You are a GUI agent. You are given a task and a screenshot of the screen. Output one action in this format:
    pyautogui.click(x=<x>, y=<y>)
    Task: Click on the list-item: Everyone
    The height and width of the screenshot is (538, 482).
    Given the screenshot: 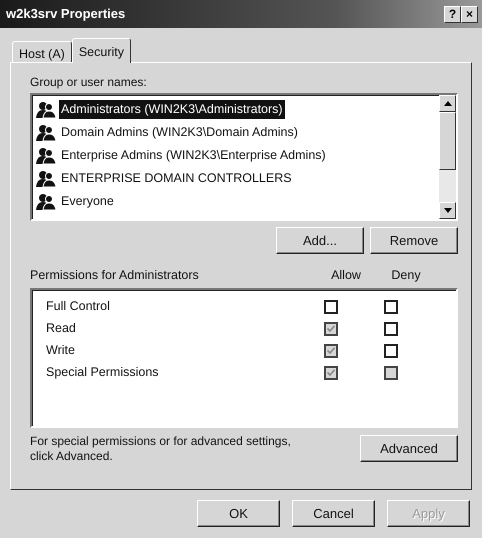 What is the action you would take?
    pyautogui.click(x=87, y=201)
    